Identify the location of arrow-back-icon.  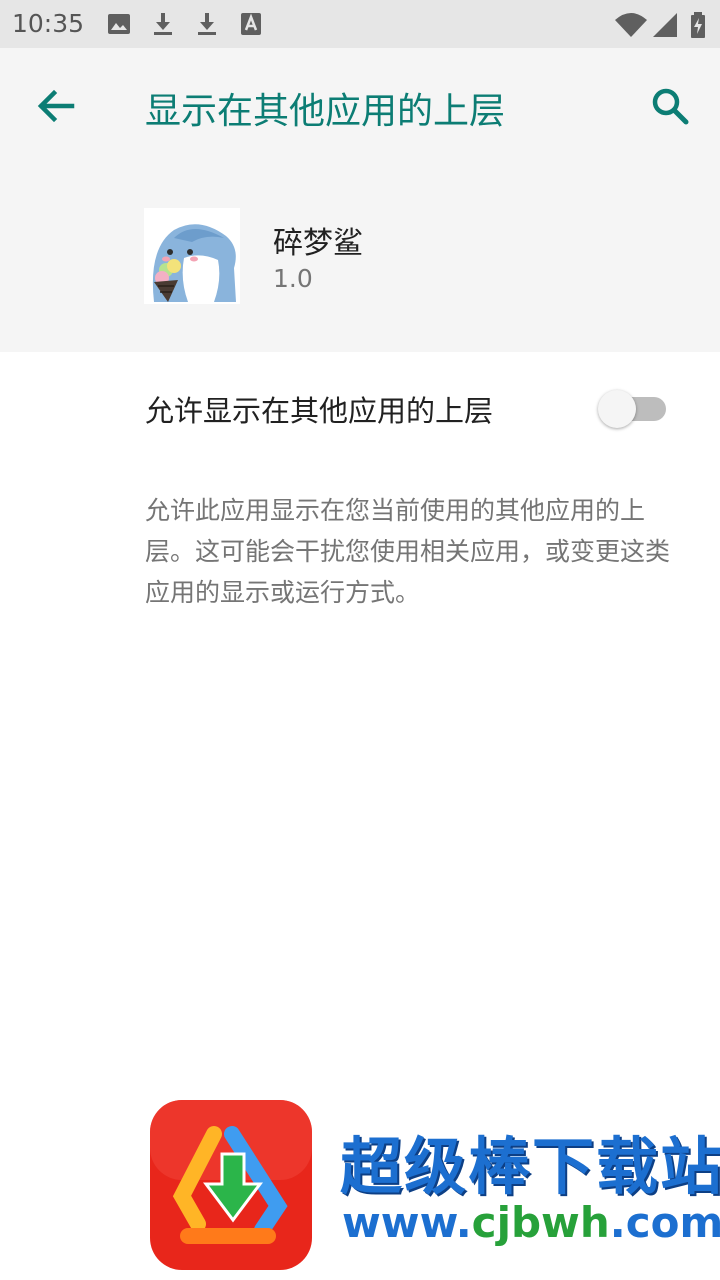
(56, 106).